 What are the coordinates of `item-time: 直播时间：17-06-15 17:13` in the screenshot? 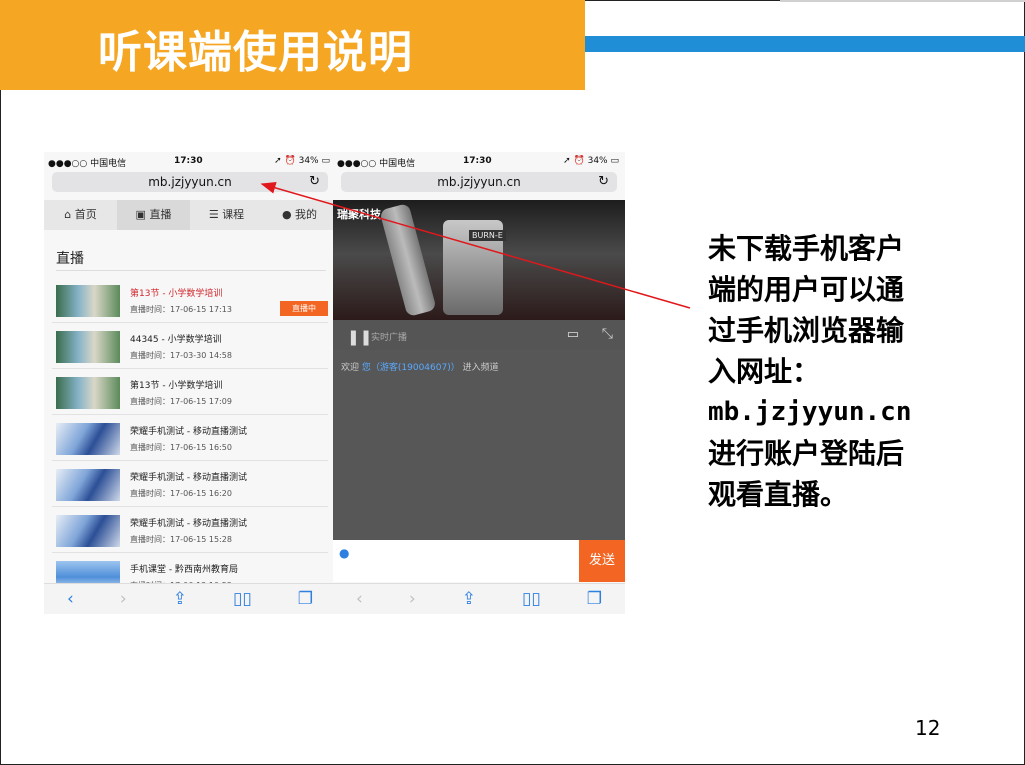 It's located at (181, 309).